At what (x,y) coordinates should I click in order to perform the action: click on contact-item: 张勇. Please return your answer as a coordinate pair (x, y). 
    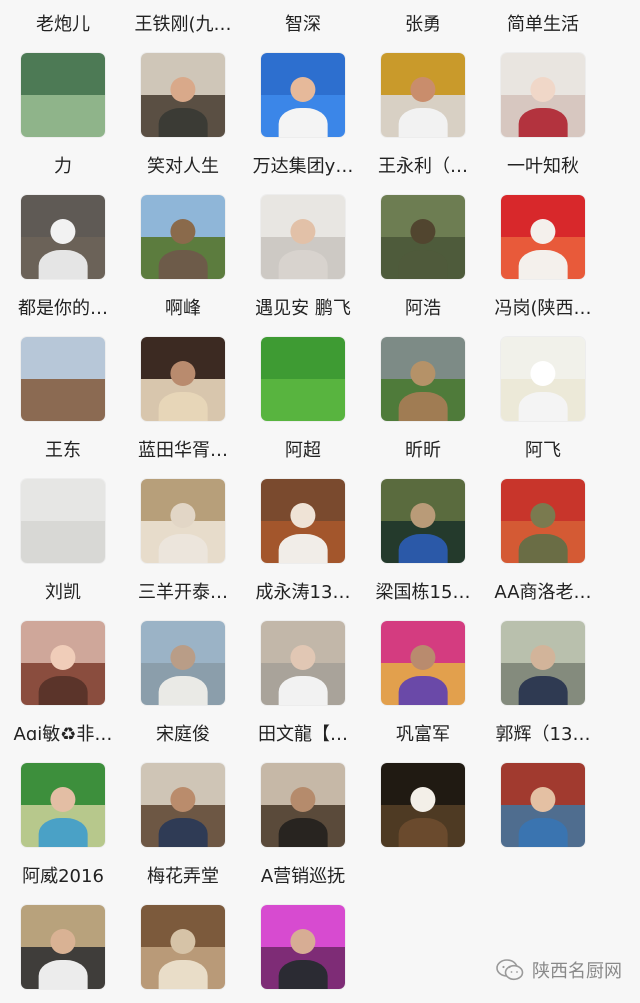
    Looking at the image, I should click on (423, 71).